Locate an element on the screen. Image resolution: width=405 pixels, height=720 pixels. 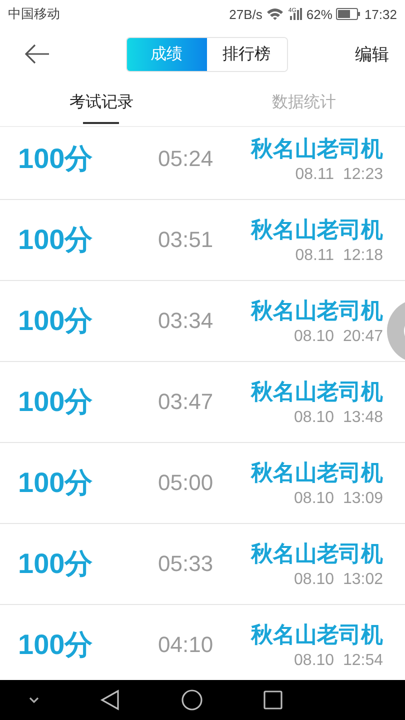
carrier-name: 中国移动 is located at coordinates (34, 14).